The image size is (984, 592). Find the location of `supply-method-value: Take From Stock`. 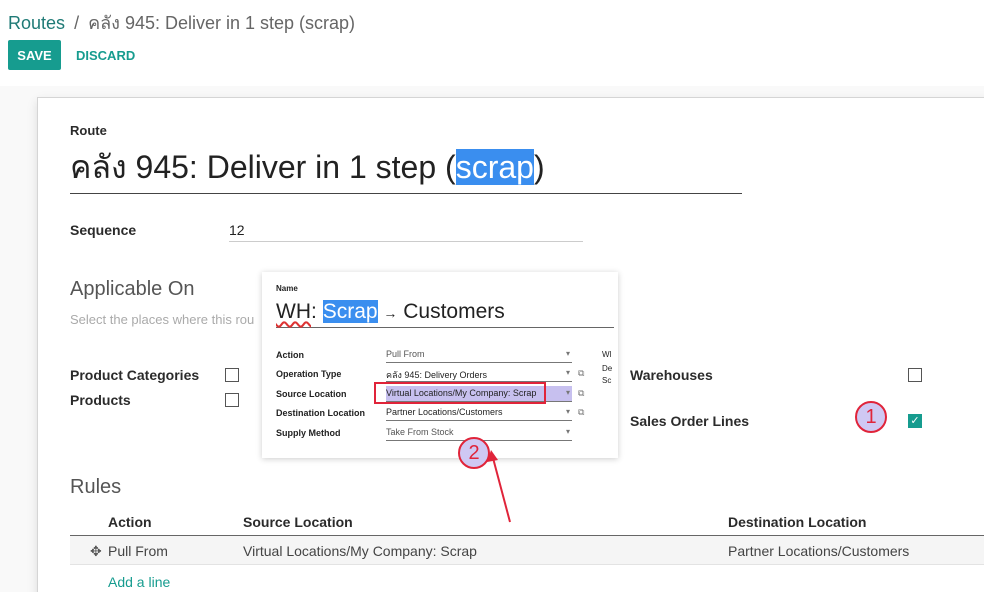

supply-method-value: Take From Stock is located at coordinates (420, 432).